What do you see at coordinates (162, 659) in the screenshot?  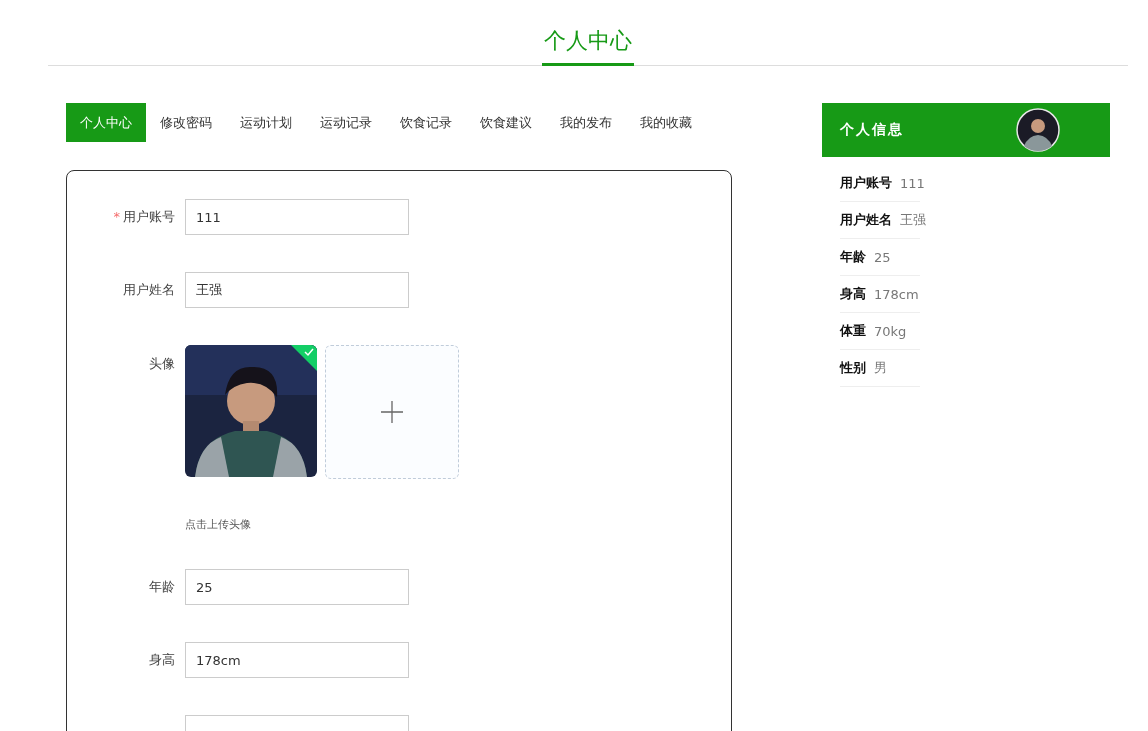 I see `field-label: 身高` at bounding box center [162, 659].